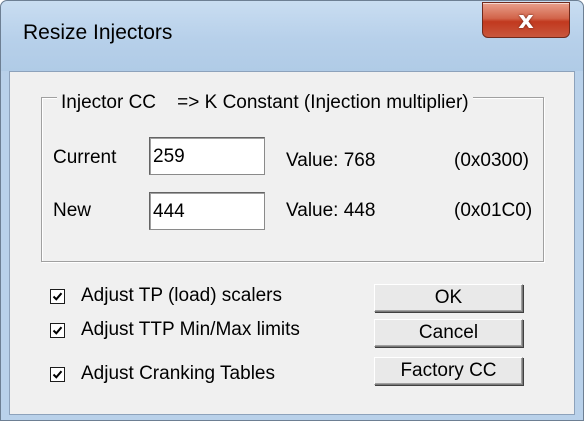 Image resolution: width=584 pixels, height=421 pixels. Describe the element at coordinates (448, 333) in the screenshot. I see `cancel-button: Cancel` at that location.